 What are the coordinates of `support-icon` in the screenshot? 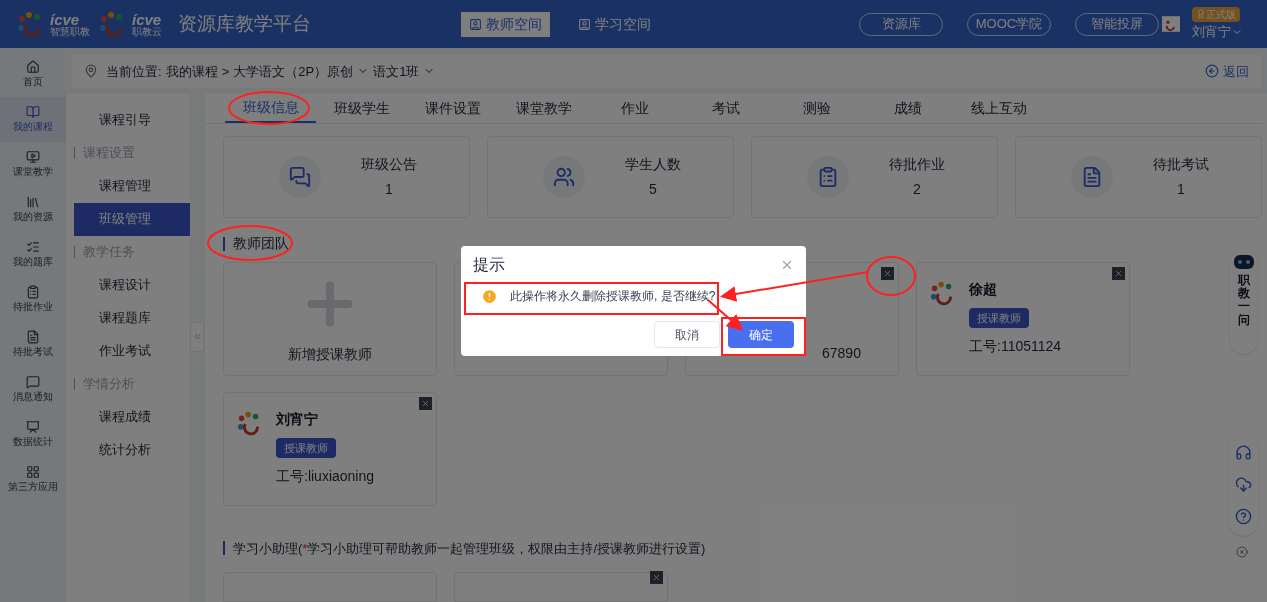 It's located at (1243, 452).